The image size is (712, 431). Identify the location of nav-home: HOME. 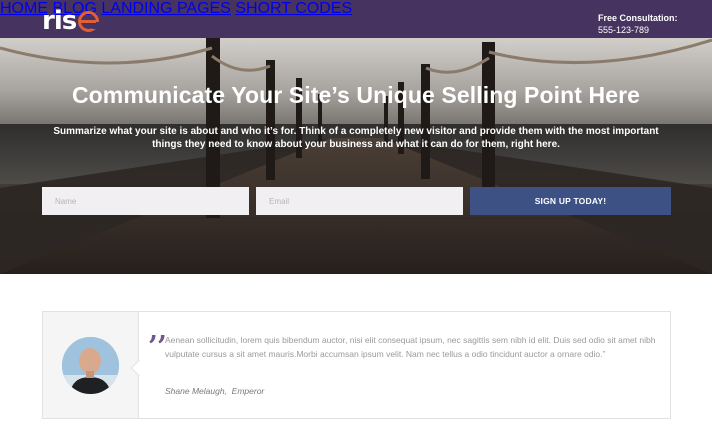
(24, 8).